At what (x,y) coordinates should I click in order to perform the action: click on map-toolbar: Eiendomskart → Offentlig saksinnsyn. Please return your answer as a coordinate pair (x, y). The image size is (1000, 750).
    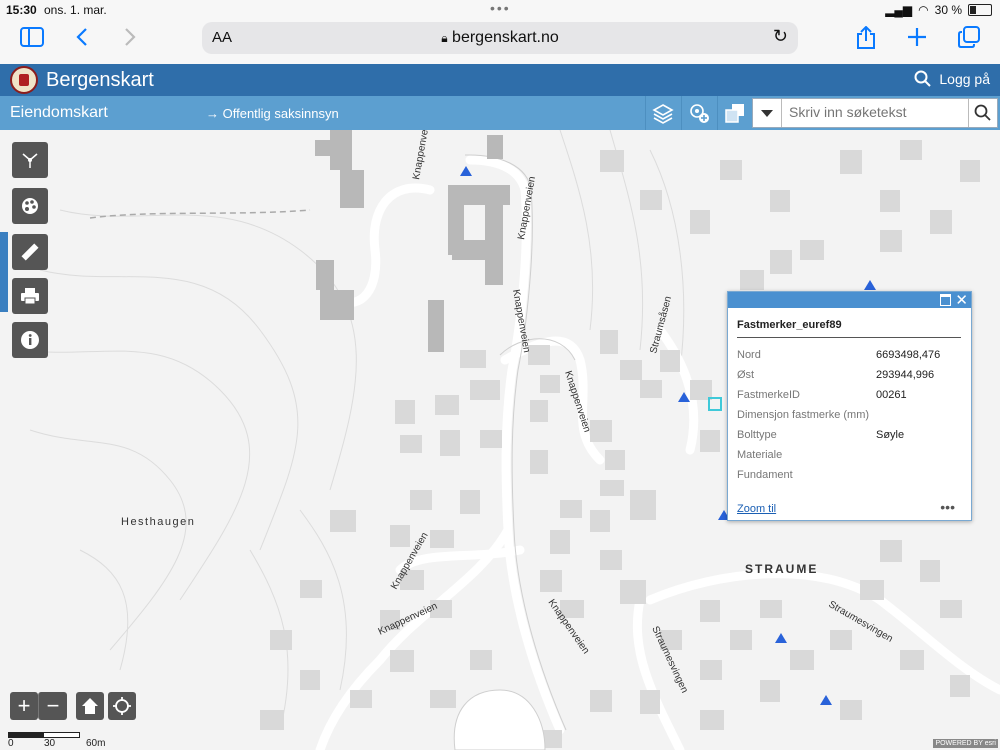
    Looking at the image, I should click on (500, 113).